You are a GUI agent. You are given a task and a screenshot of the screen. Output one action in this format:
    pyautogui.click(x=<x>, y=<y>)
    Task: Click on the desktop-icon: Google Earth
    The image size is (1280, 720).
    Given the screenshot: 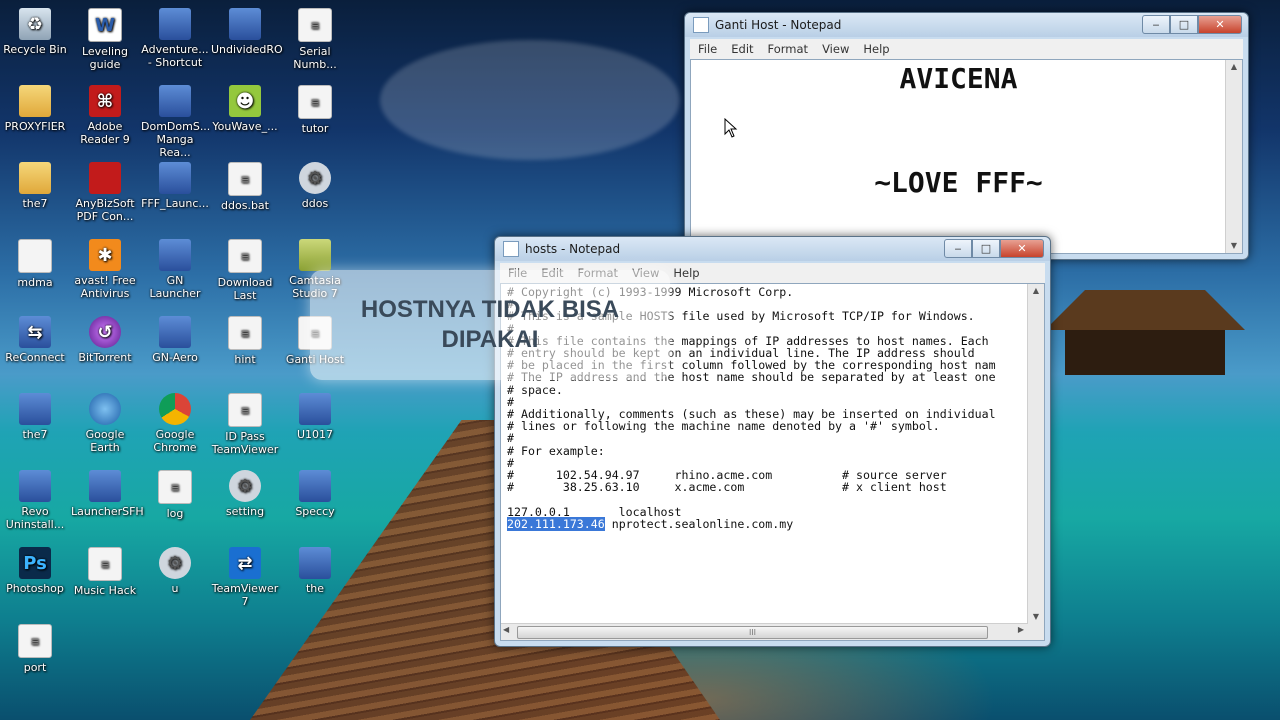 What is the action you would take?
    pyautogui.click(x=105, y=423)
    